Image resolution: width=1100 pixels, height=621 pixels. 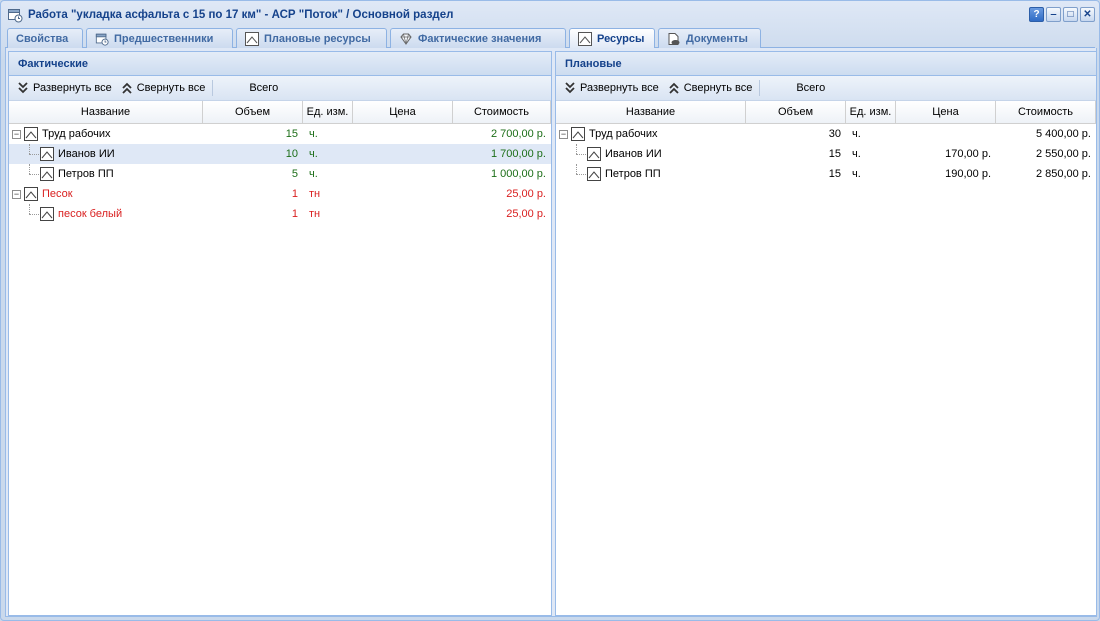 I want to click on resource-name: песок белый, so click(x=90, y=214).